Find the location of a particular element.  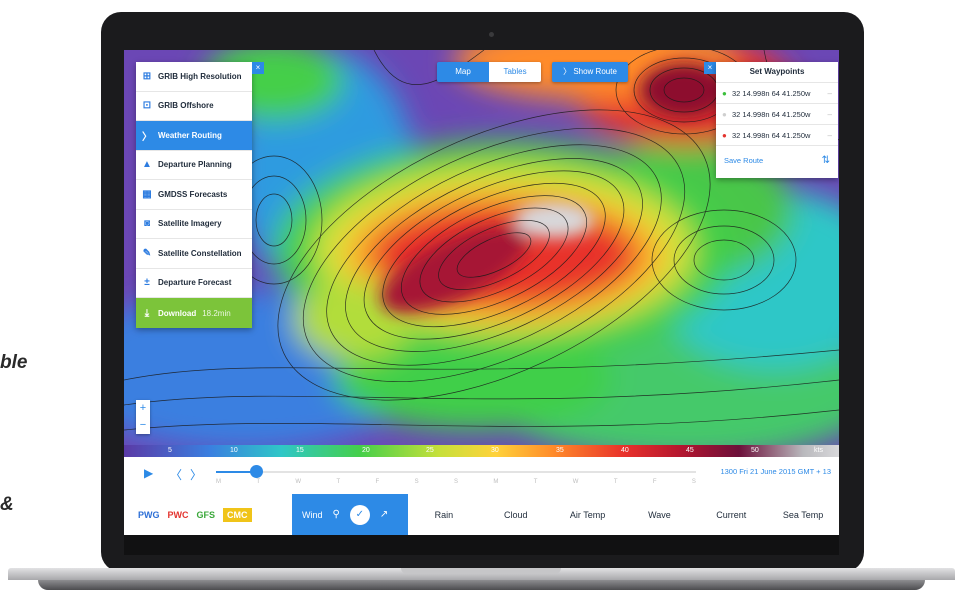

show-route-label: Show Route is located at coordinates (595, 71).